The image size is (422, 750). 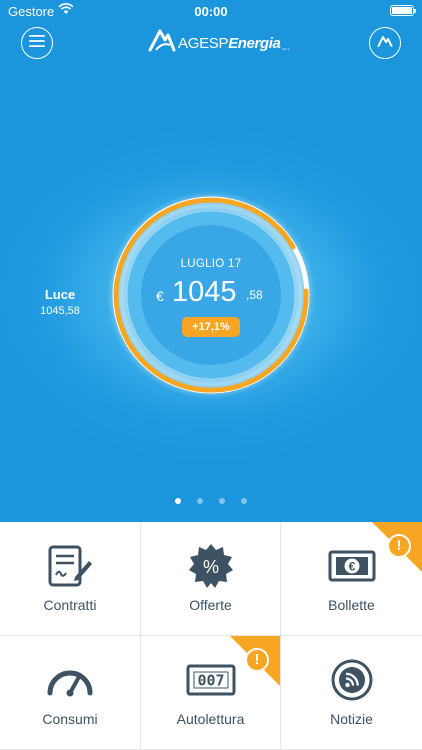 What do you see at coordinates (351, 719) in the screenshot?
I see `tile-label: Notizie` at bounding box center [351, 719].